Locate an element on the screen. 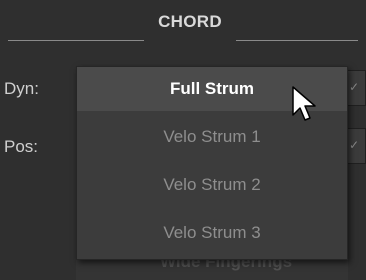 The image size is (366, 280). header-rule-right is located at coordinates (297, 40).